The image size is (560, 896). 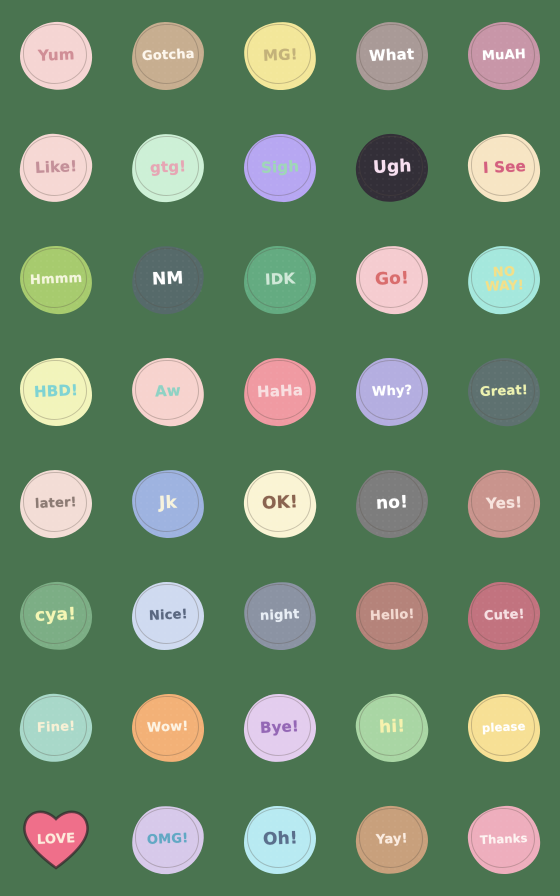 I want to click on sticker-why: Why?, so click(x=392, y=392).